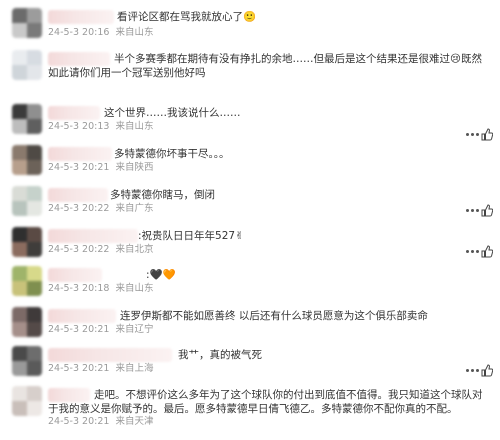  I want to click on comment-text: :祝贵队日日年年527✌, so click(191, 236).